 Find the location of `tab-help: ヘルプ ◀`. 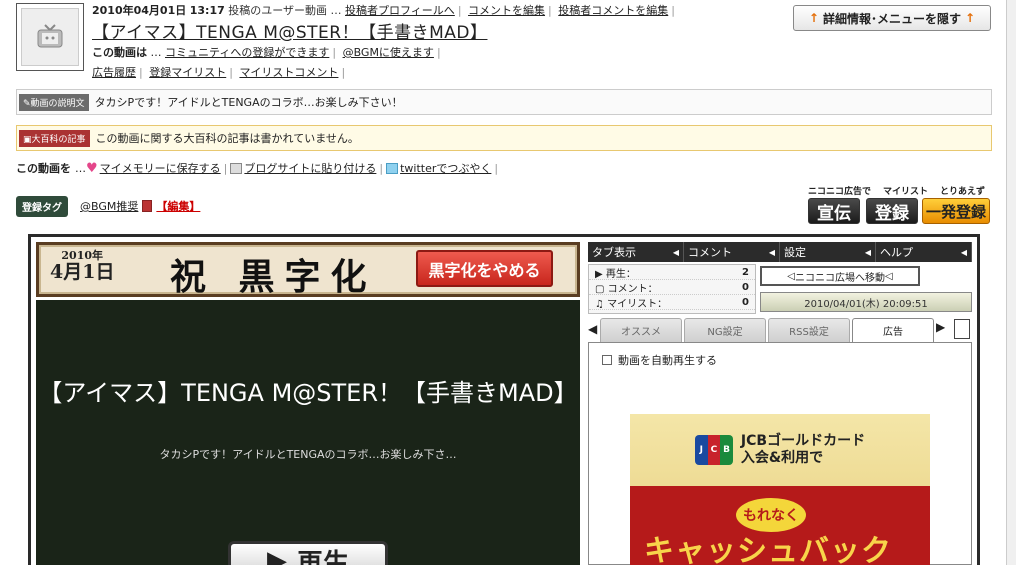

tab-help: ヘルプ ◀ is located at coordinates (924, 252).